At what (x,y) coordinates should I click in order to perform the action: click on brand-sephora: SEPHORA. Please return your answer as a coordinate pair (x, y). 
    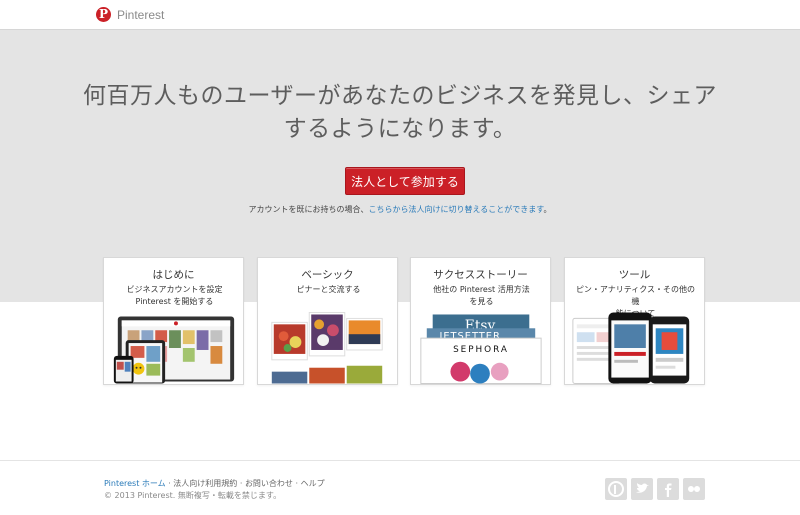
    Looking at the image, I should click on (481, 350).